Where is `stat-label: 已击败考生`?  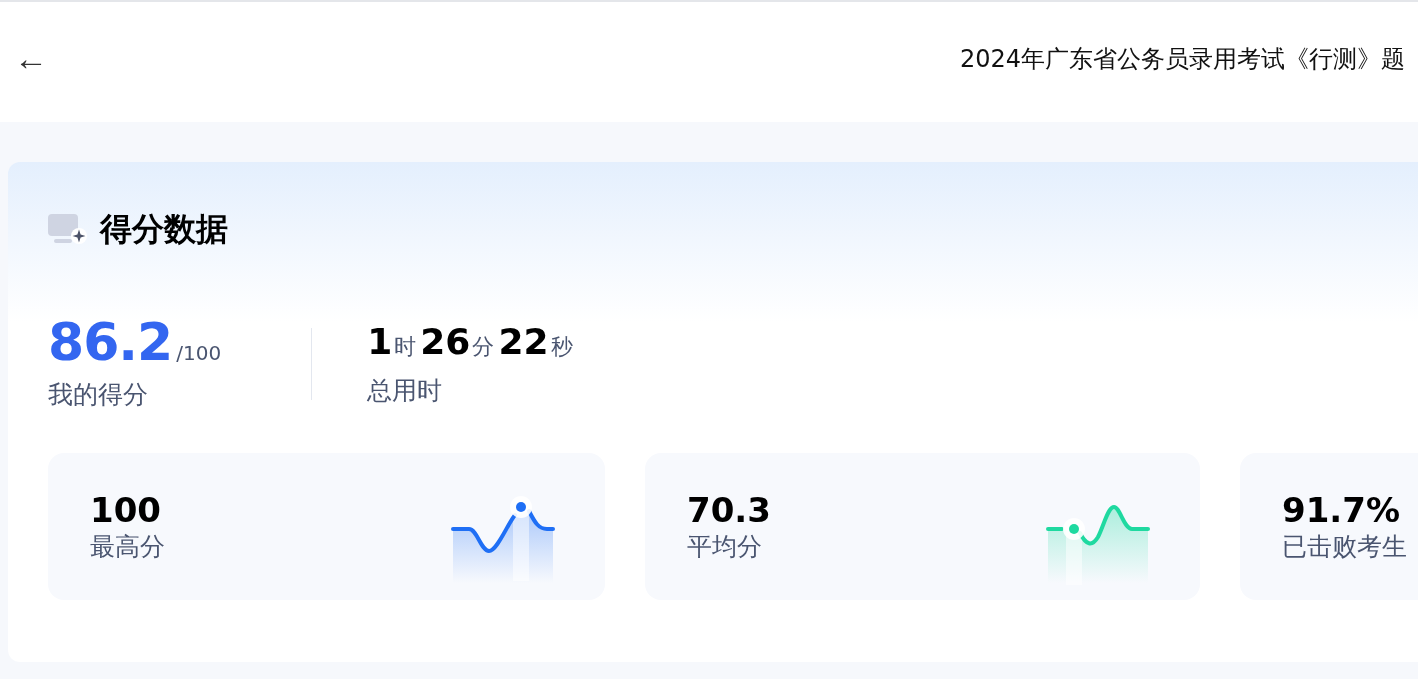
stat-label: 已击败考生 is located at coordinates (1344, 547).